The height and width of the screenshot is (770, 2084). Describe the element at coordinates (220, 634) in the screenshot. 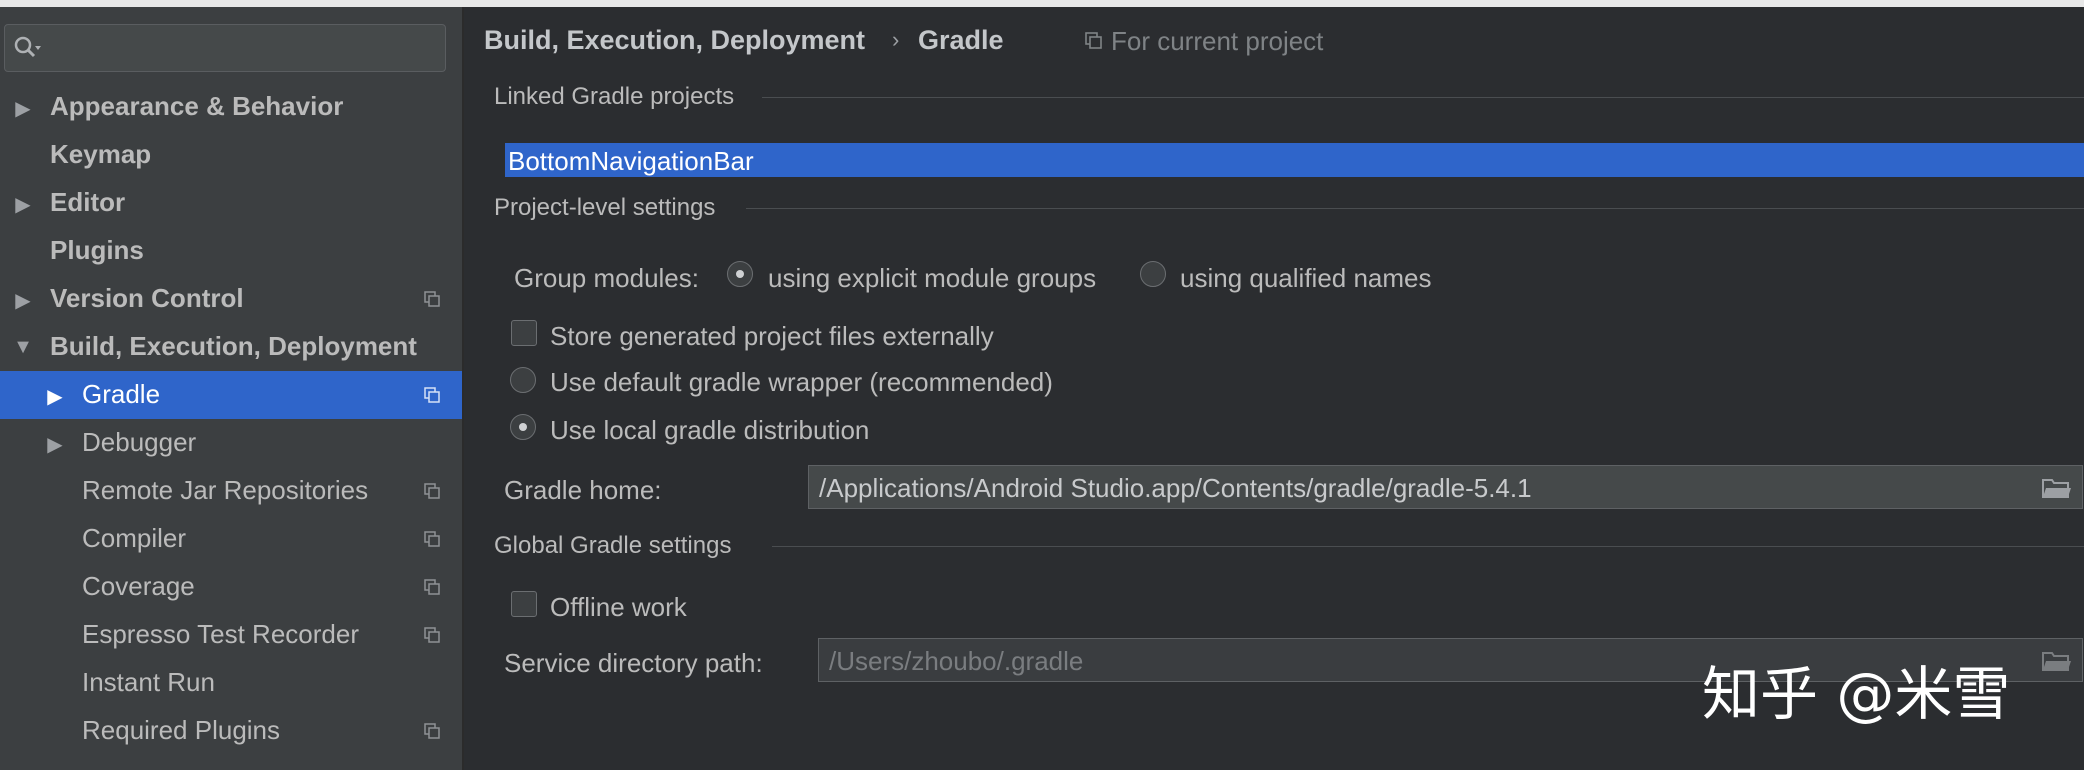

I see `sidebar-item-label: Espresso Test Recorder` at that location.